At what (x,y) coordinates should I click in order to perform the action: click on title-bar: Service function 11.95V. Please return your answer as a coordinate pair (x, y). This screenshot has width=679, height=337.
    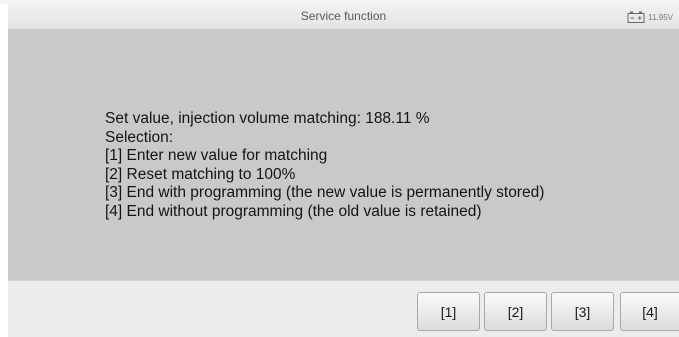
    Looking at the image, I should click on (343, 17).